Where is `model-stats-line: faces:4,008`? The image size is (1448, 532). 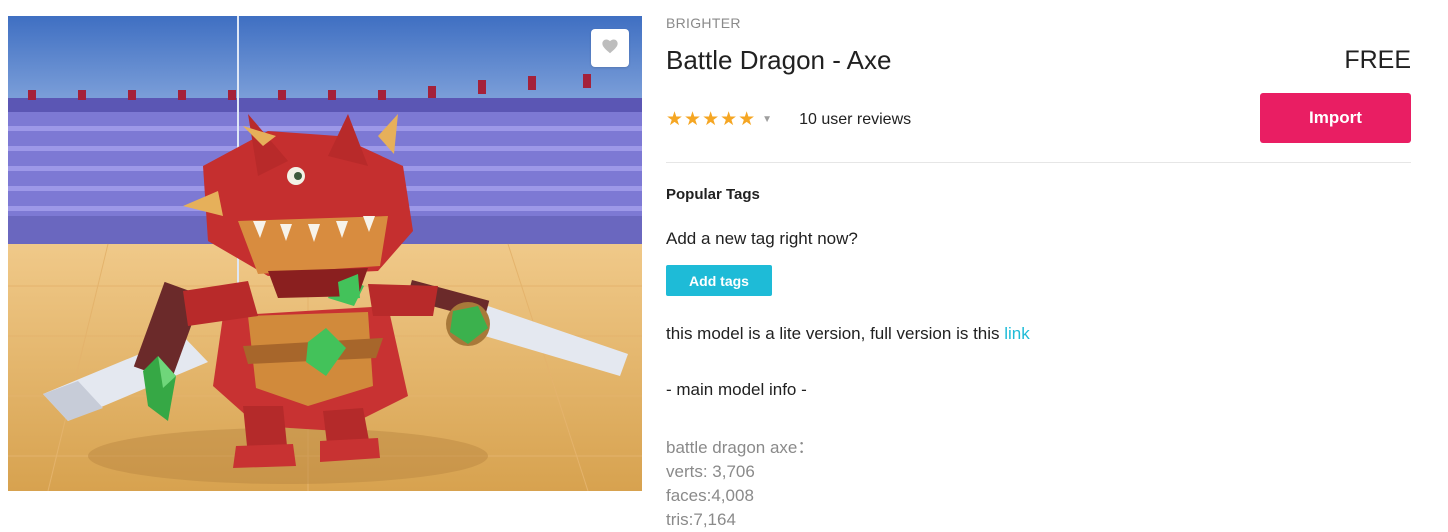
model-stats-line: faces:4,008 is located at coordinates (710, 495).